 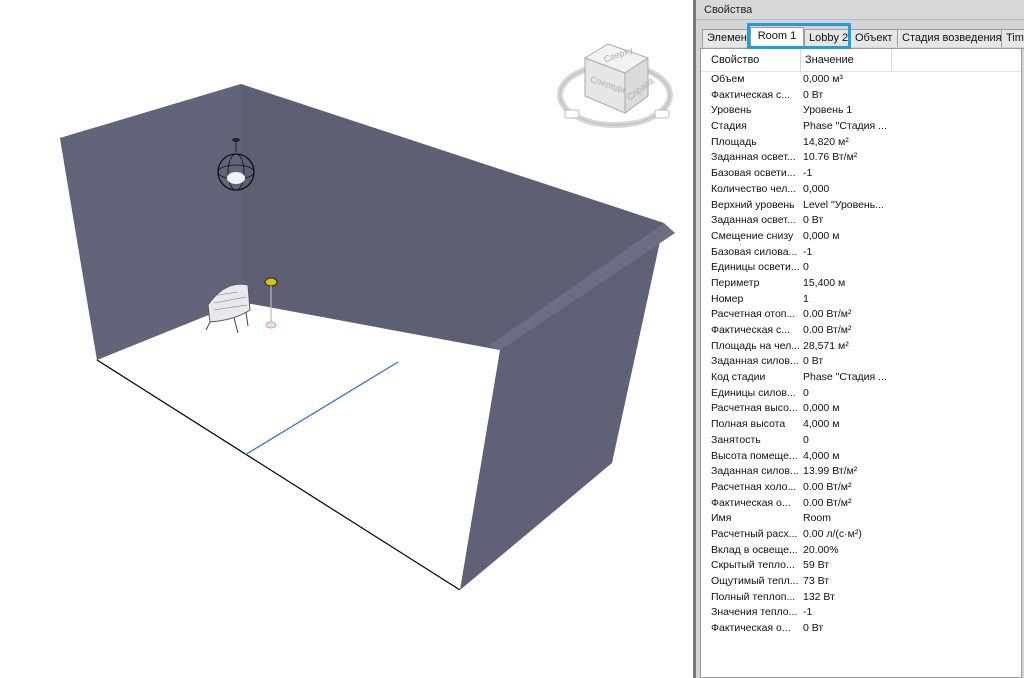 What do you see at coordinates (738, 377) in the screenshot?
I see `property-name: Код стадии` at bounding box center [738, 377].